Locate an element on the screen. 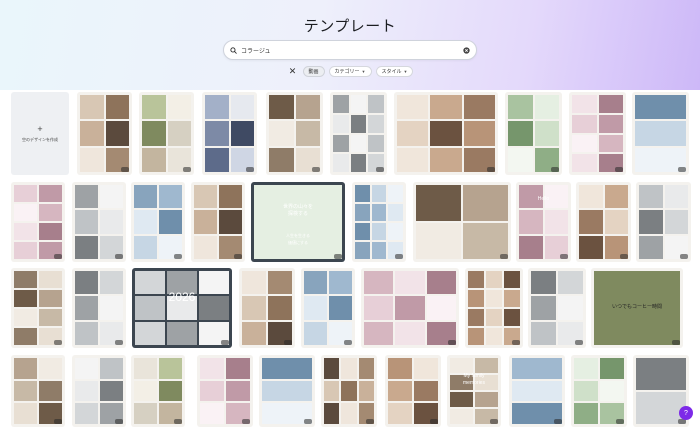 The image size is (700, 427). thumbnail-caption: Hello is located at coordinates (543, 199).